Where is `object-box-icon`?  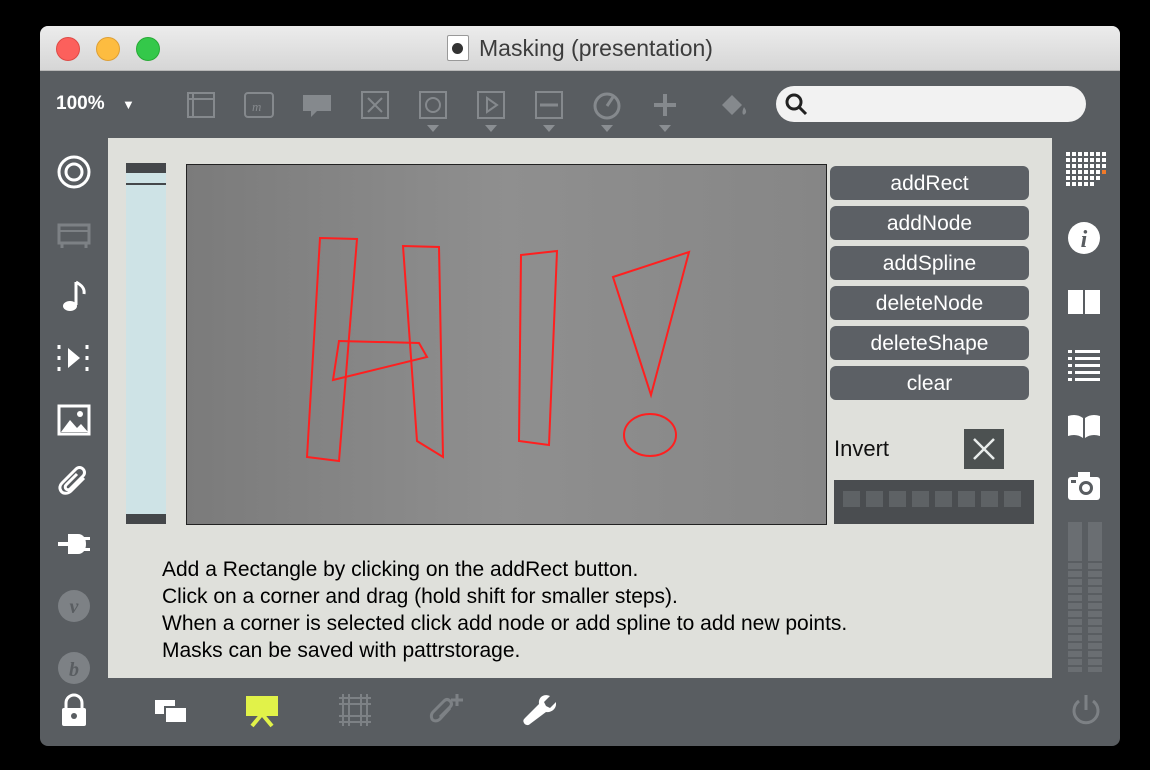
object-box-icon is located at coordinates (201, 105).